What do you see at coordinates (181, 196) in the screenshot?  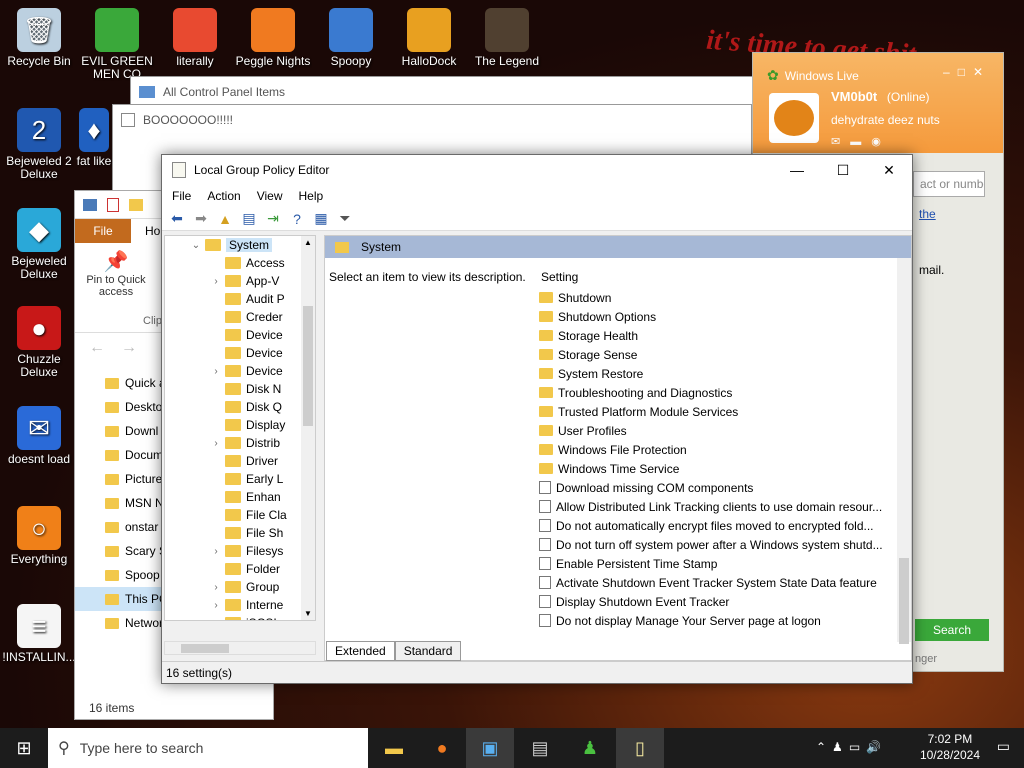 I see `menu-file: File` at bounding box center [181, 196].